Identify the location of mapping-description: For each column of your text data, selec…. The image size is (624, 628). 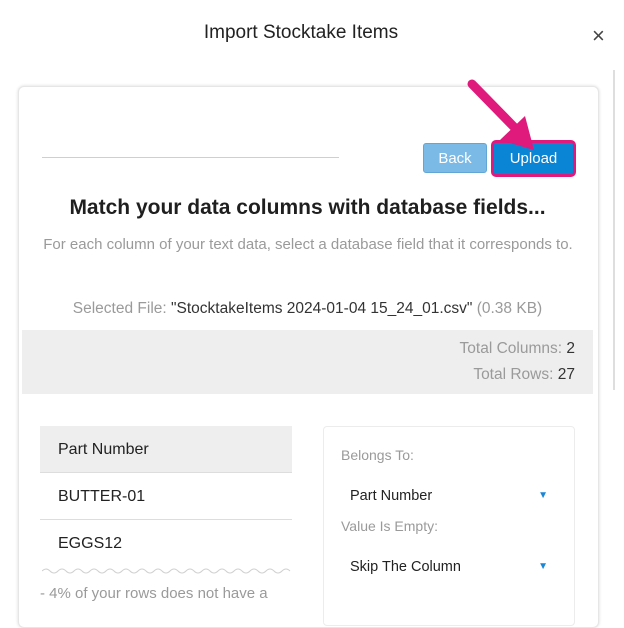
(308, 244).